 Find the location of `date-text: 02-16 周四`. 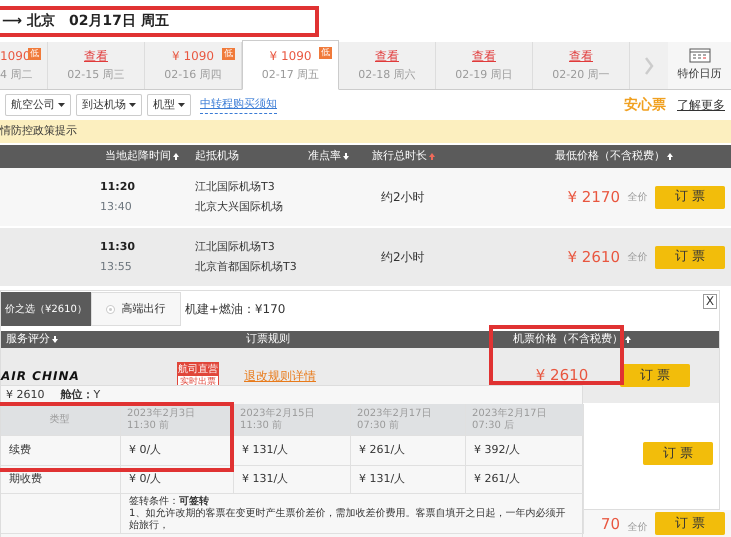

date-text: 02-16 周四 is located at coordinates (193, 75).